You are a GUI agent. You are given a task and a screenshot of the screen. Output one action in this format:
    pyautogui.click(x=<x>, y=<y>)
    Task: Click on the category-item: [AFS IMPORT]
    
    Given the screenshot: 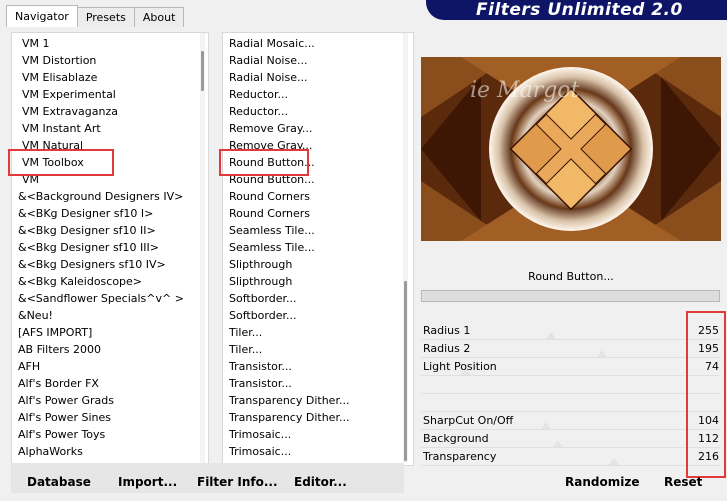 What is the action you would take?
    pyautogui.click(x=99, y=332)
    